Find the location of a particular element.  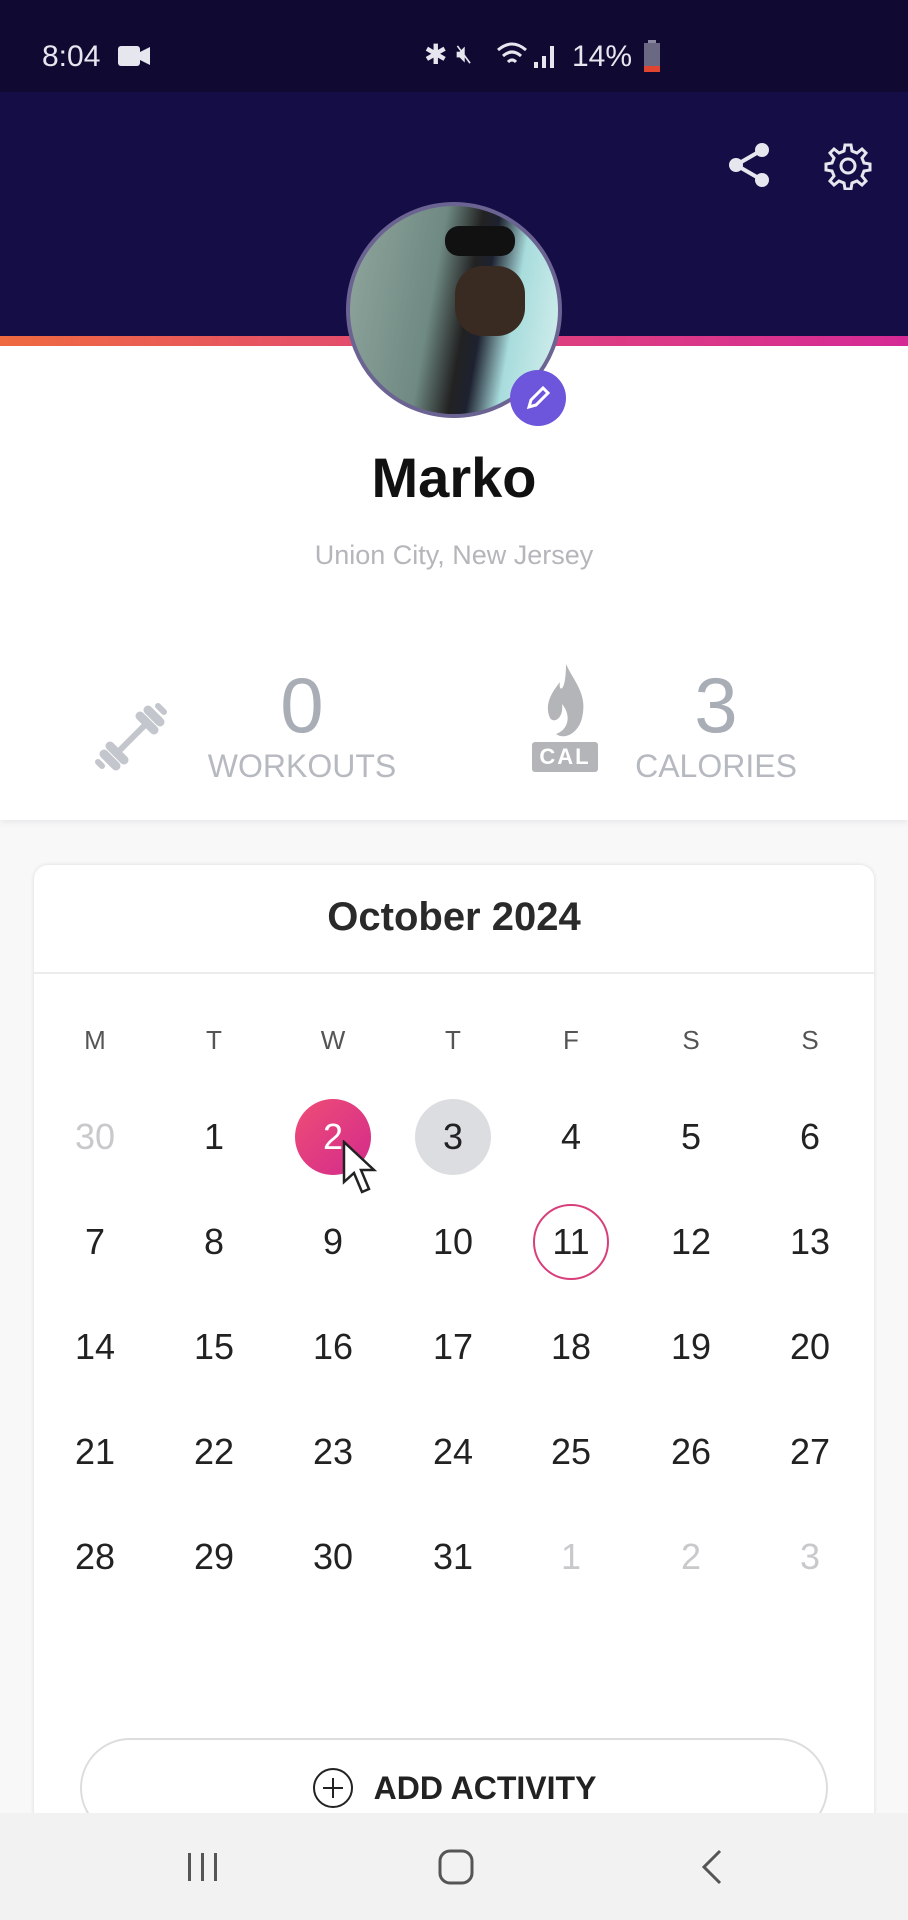

bluetooth-icon: ✱ is located at coordinates (436, 54).